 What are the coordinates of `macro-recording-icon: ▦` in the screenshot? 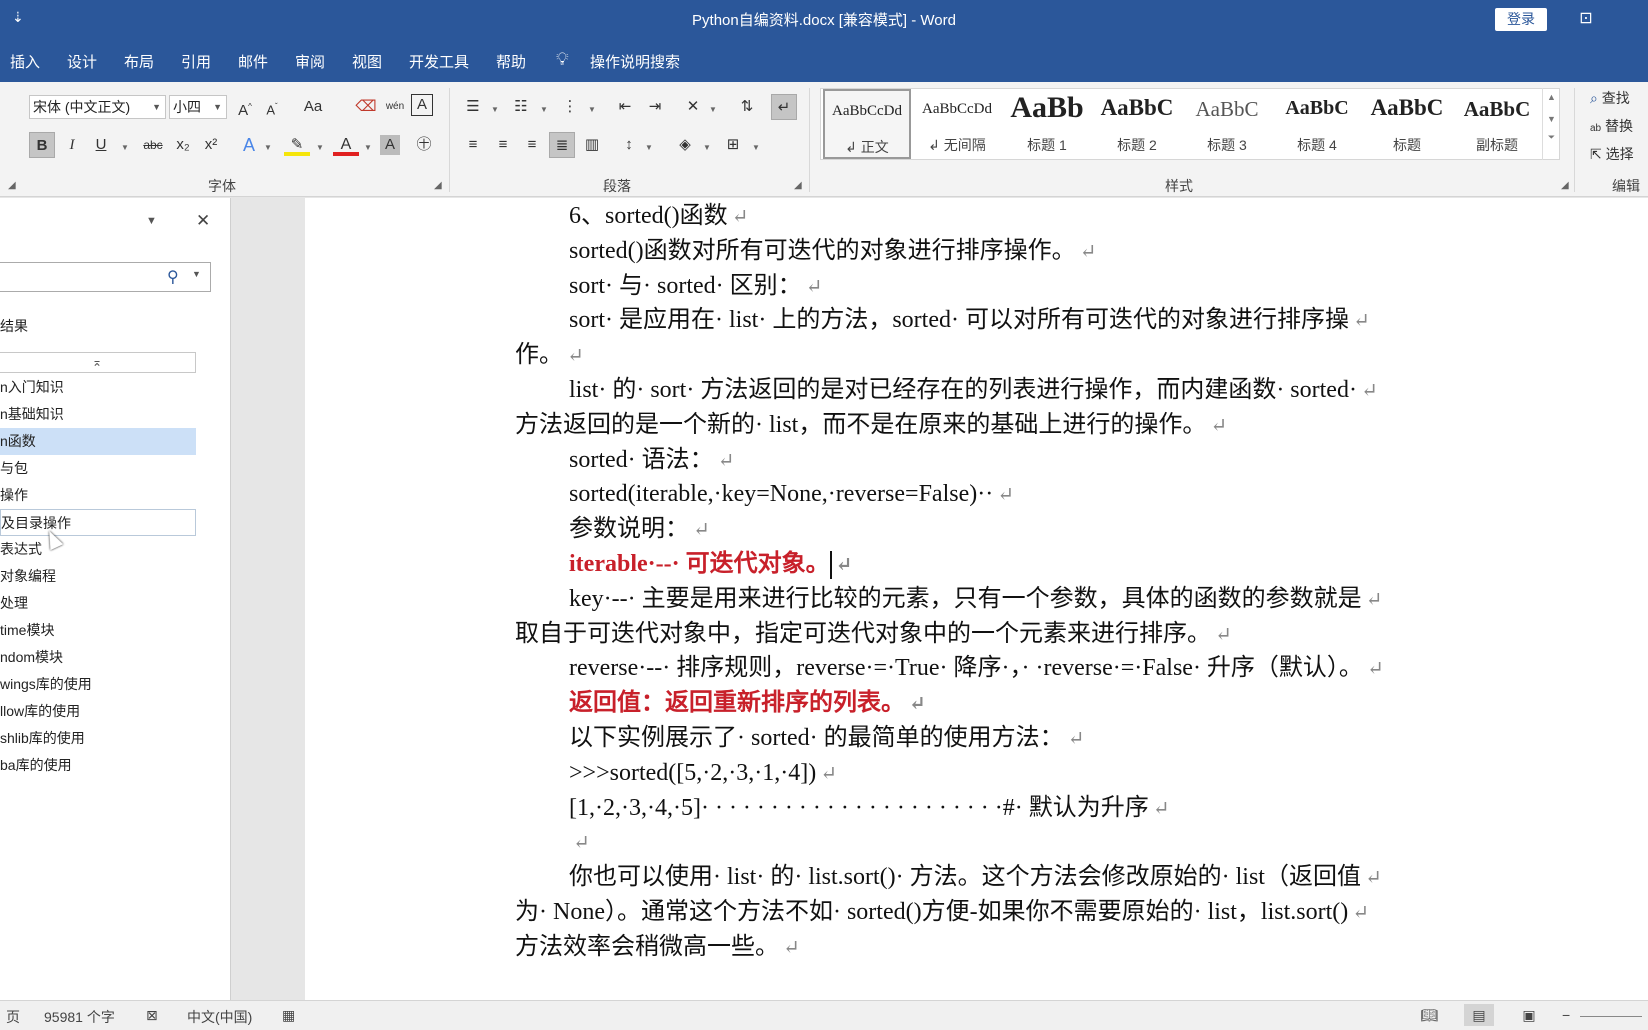 It's located at (288, 1015).